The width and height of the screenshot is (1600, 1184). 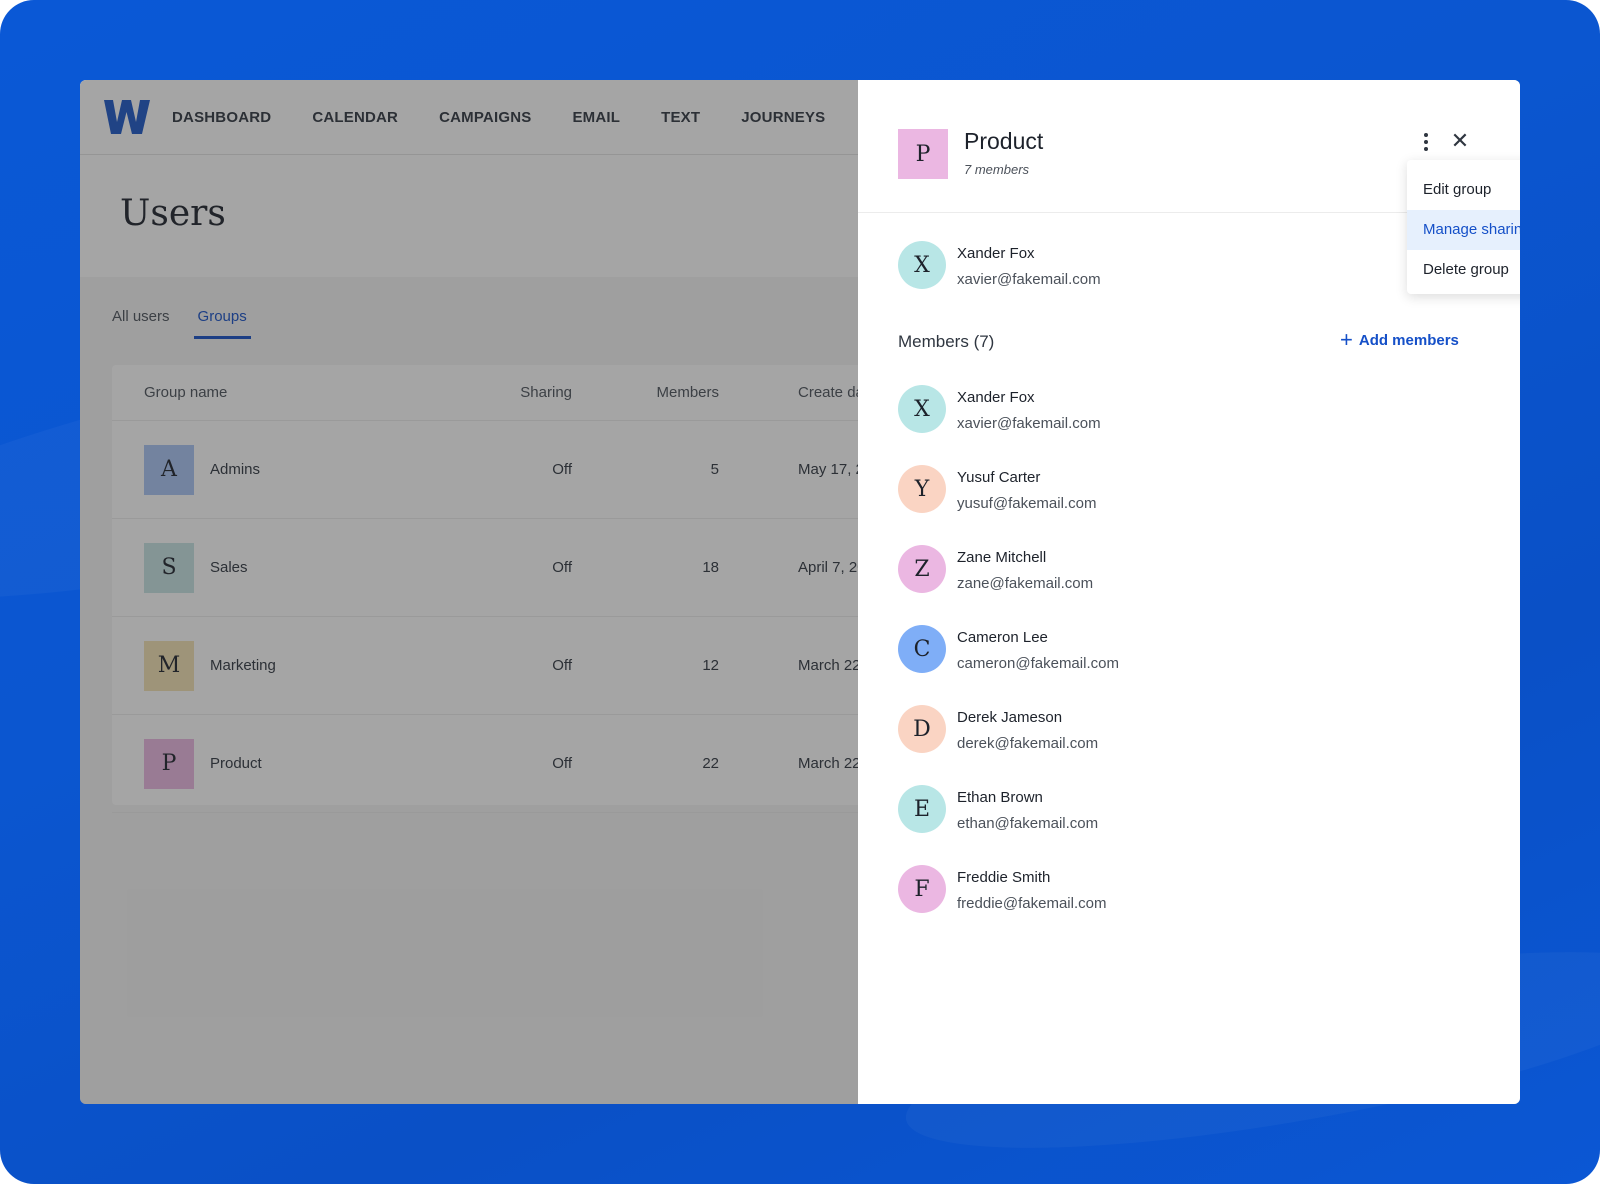 What do you see at coordinates (999, 477) in the screenshot?
I see `member-name: Yusuf Carter` at bounding box center [999, 477].